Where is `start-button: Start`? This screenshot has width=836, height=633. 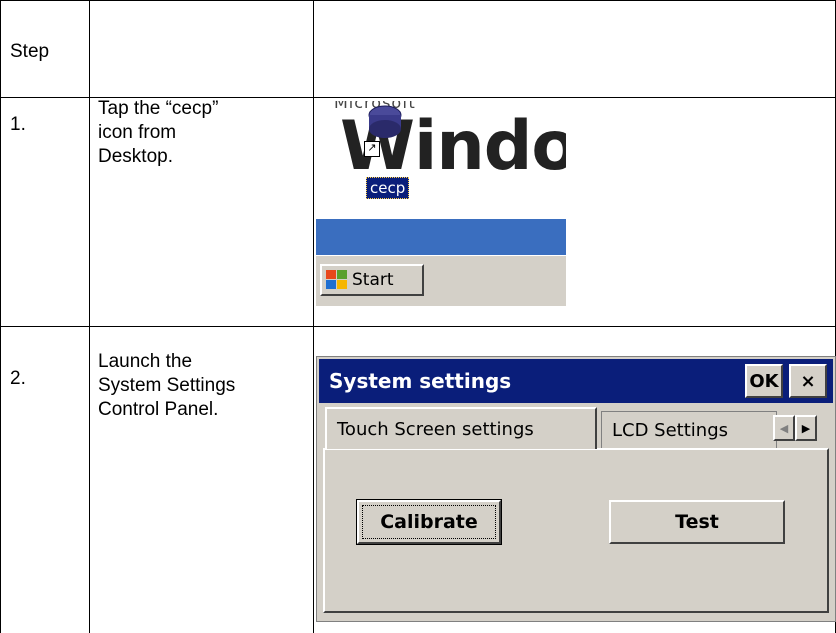
start-button: Start is located at coordinates (372, 280).